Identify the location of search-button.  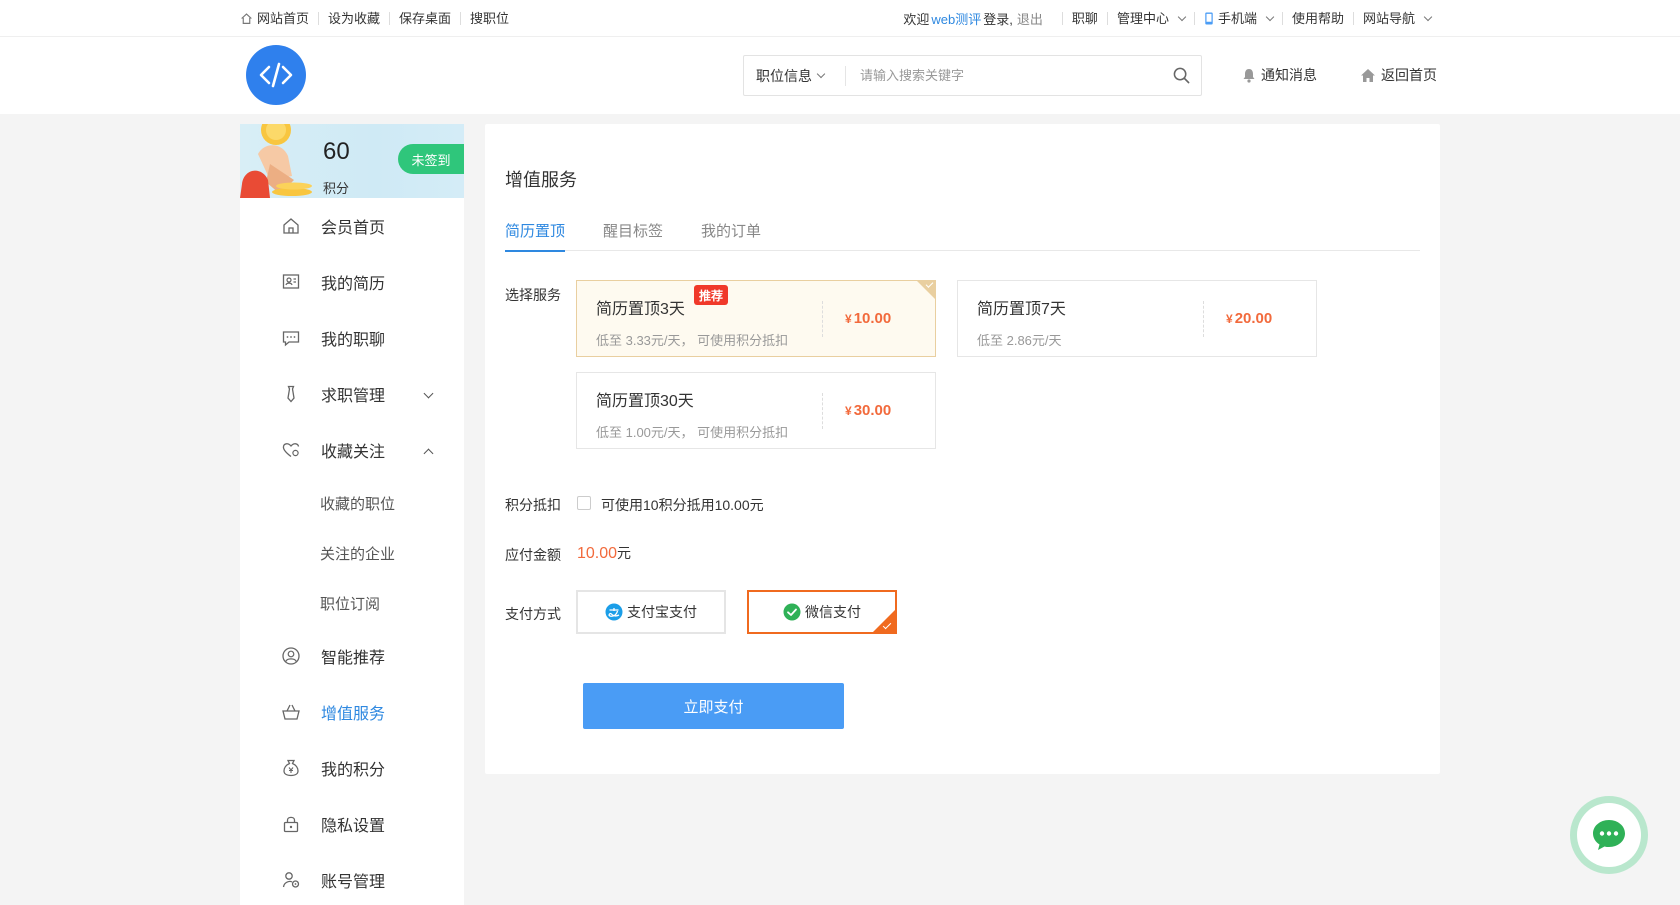
(1181, 75).